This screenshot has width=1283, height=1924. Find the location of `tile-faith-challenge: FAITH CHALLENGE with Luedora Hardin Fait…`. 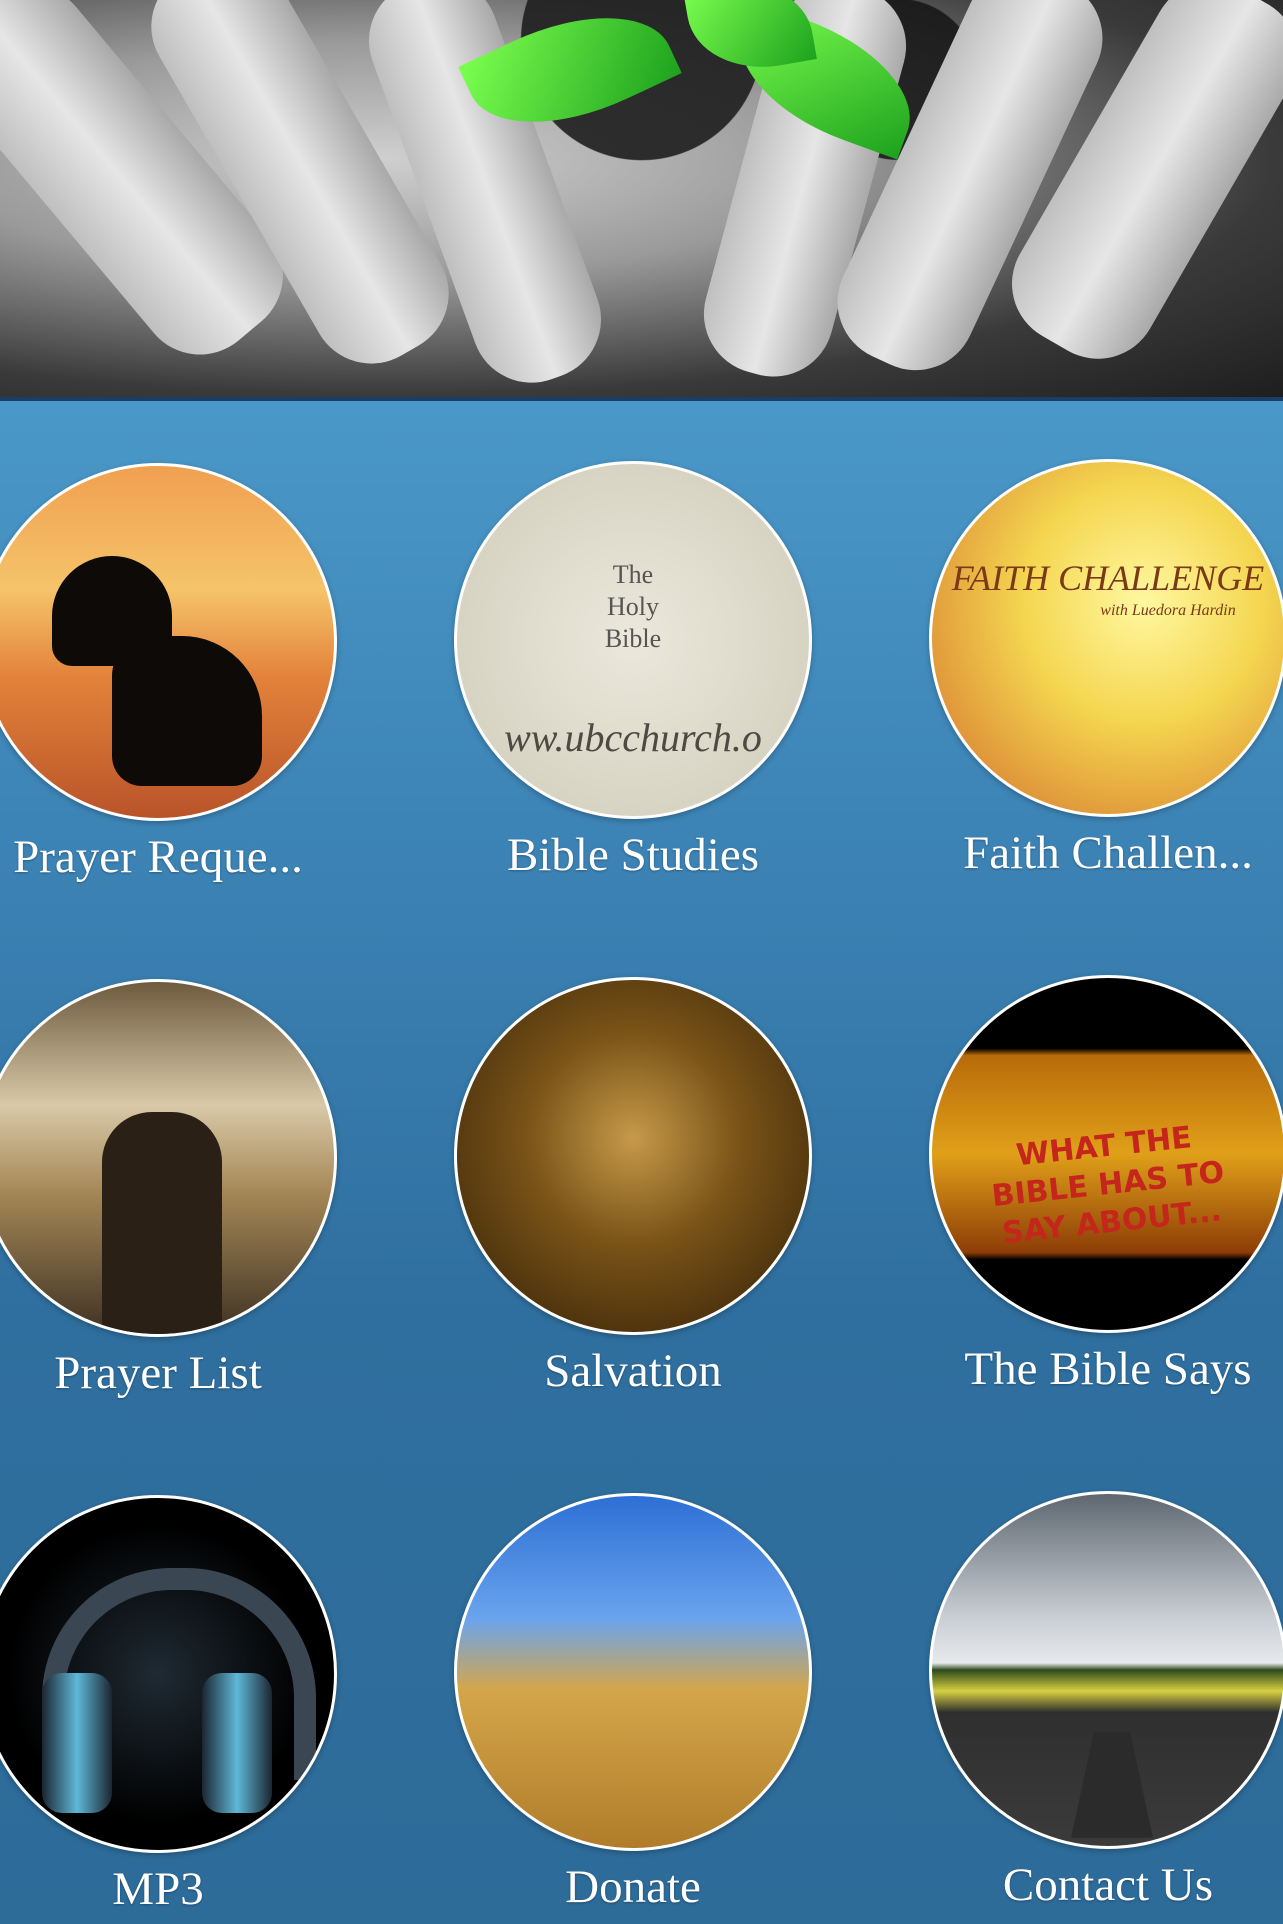

tile-faith-challenge: FAITH CHALLENGE with Luedora Hardin Fait… is located at coordinates (1105, 670).